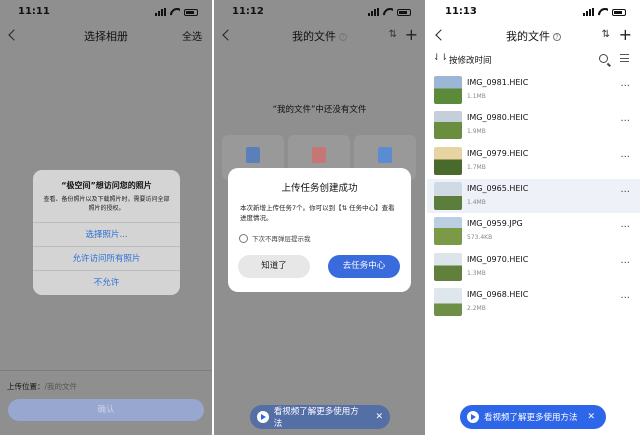  I want to click on status-bar: 11:11, so click(106, 12).